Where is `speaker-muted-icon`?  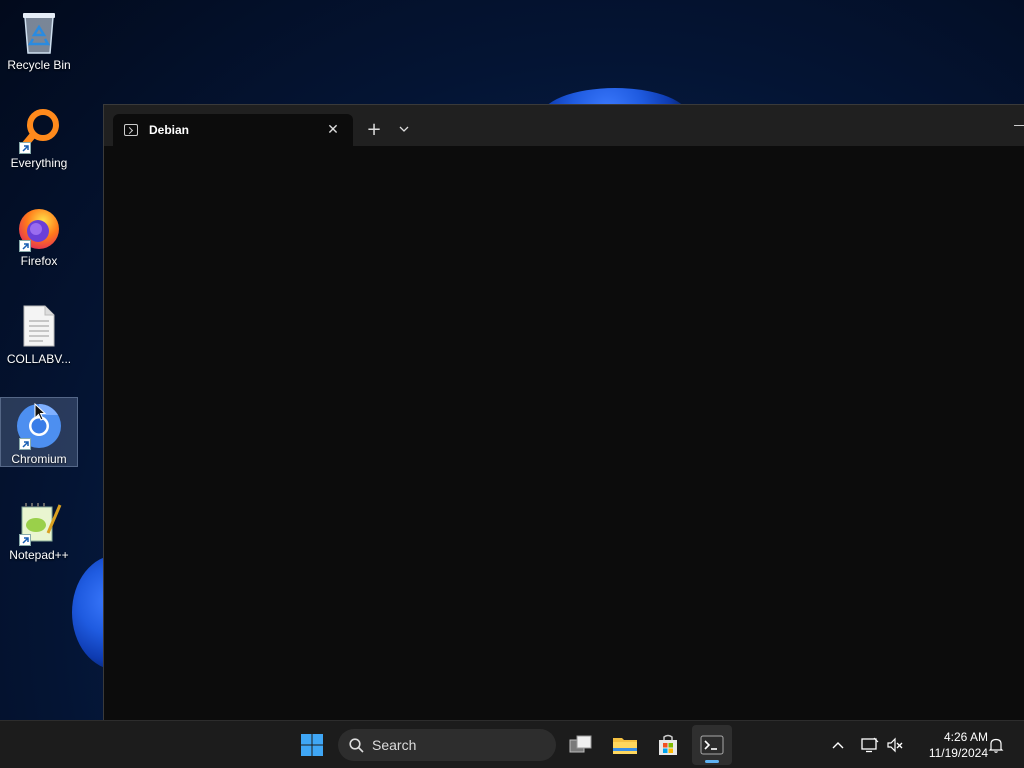 speaker-muted-icon is located at coordinates (895, 745).